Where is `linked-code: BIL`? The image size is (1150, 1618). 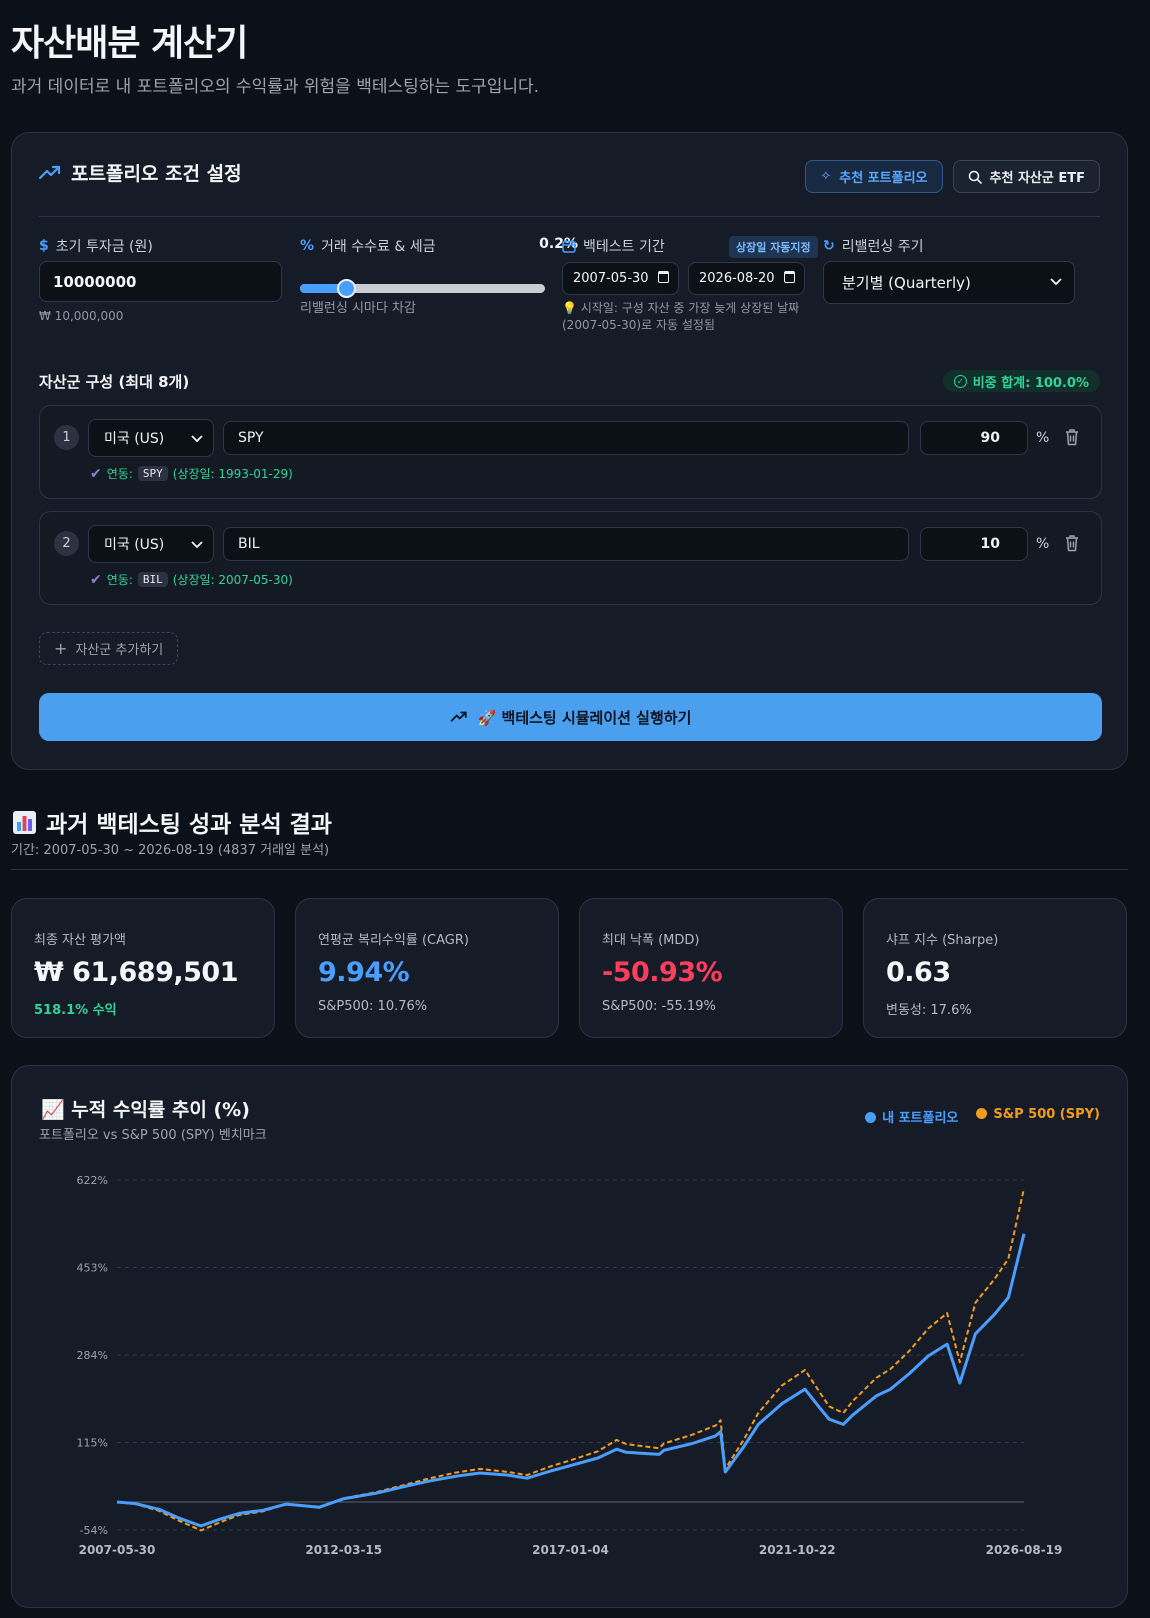
linked-code: BIL is located at coordinates (152, 579).